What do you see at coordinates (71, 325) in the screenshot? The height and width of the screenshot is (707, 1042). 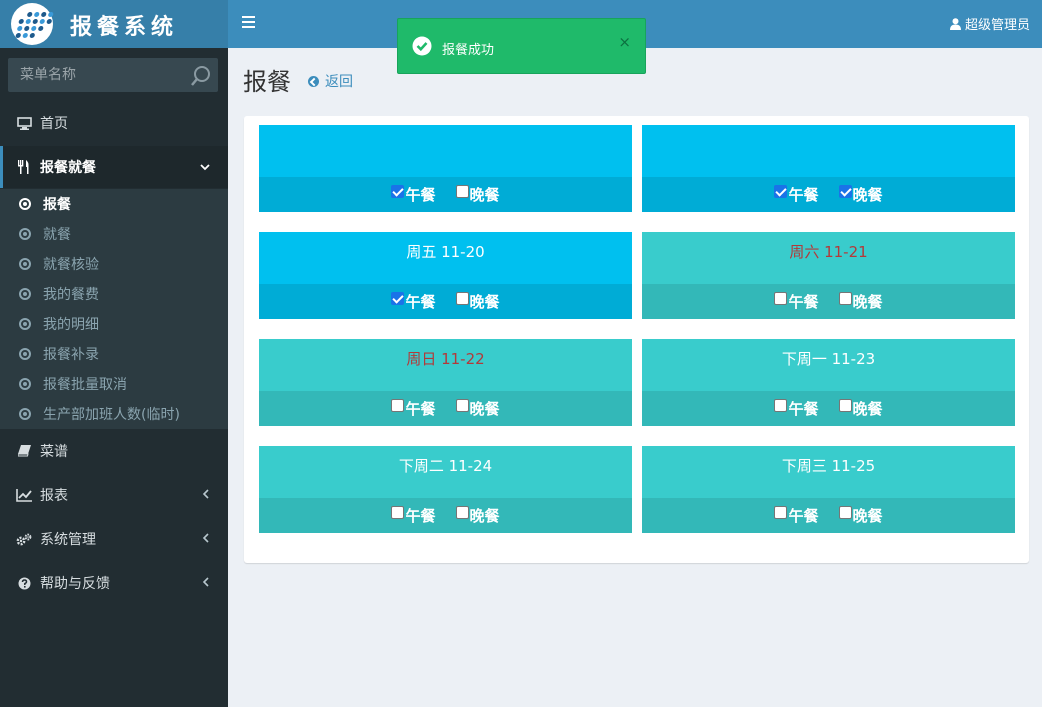 I see `submenu-label: 我的明细` at bounding box center [71, 325].